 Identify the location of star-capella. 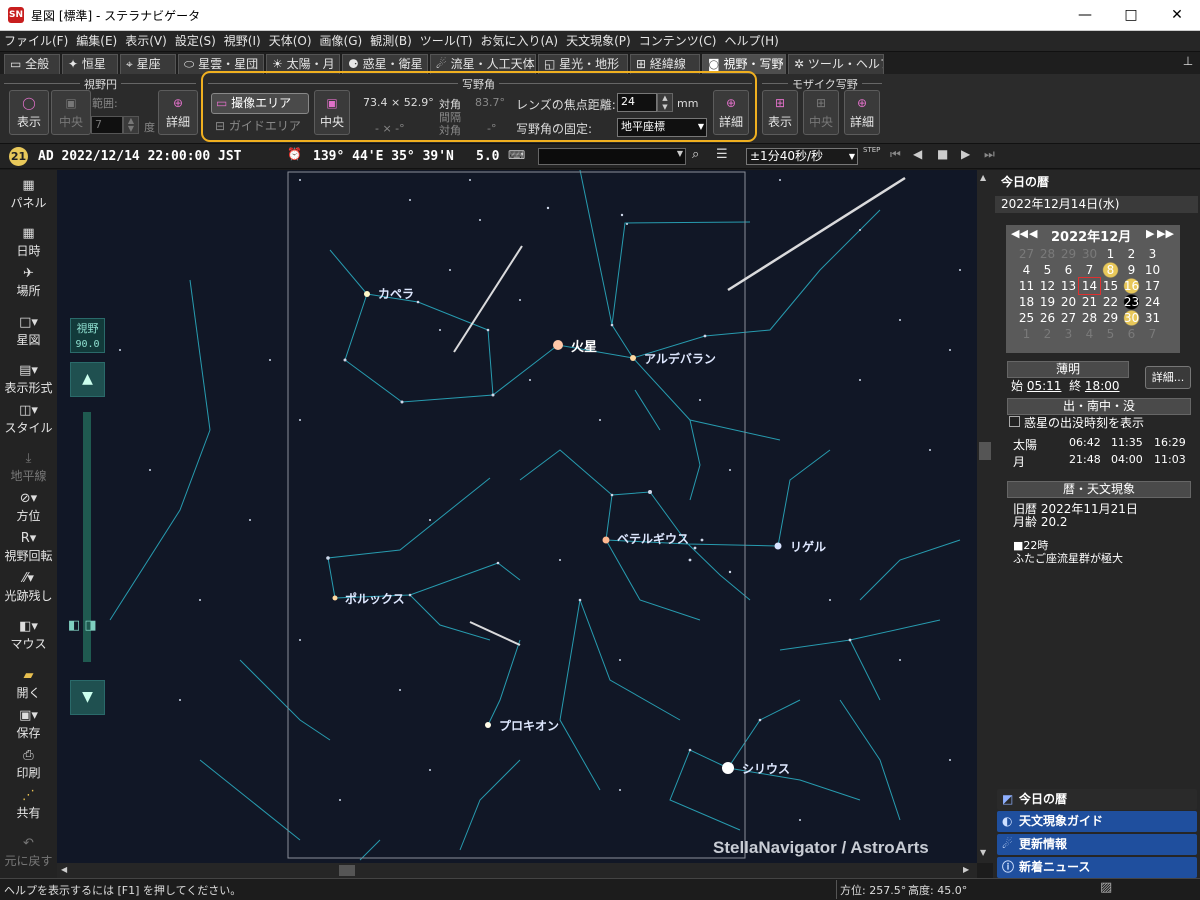
(367, 294).